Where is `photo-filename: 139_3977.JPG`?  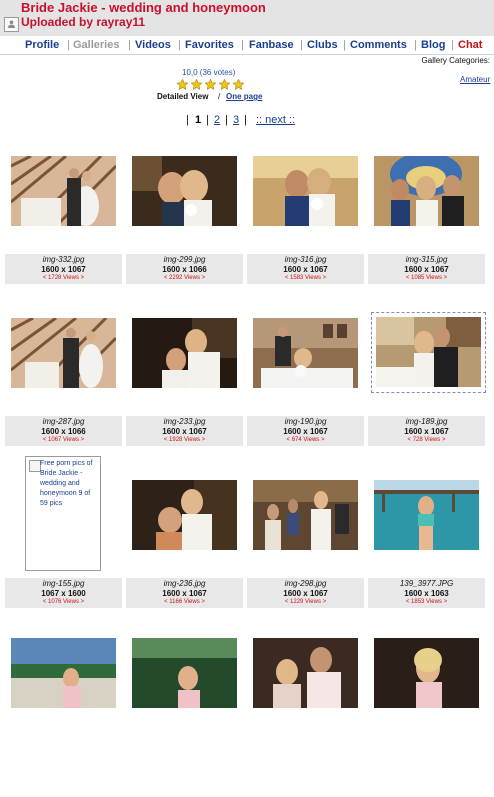
photo-filename: 139_3977.JPG is located at coordinates (426, 584).